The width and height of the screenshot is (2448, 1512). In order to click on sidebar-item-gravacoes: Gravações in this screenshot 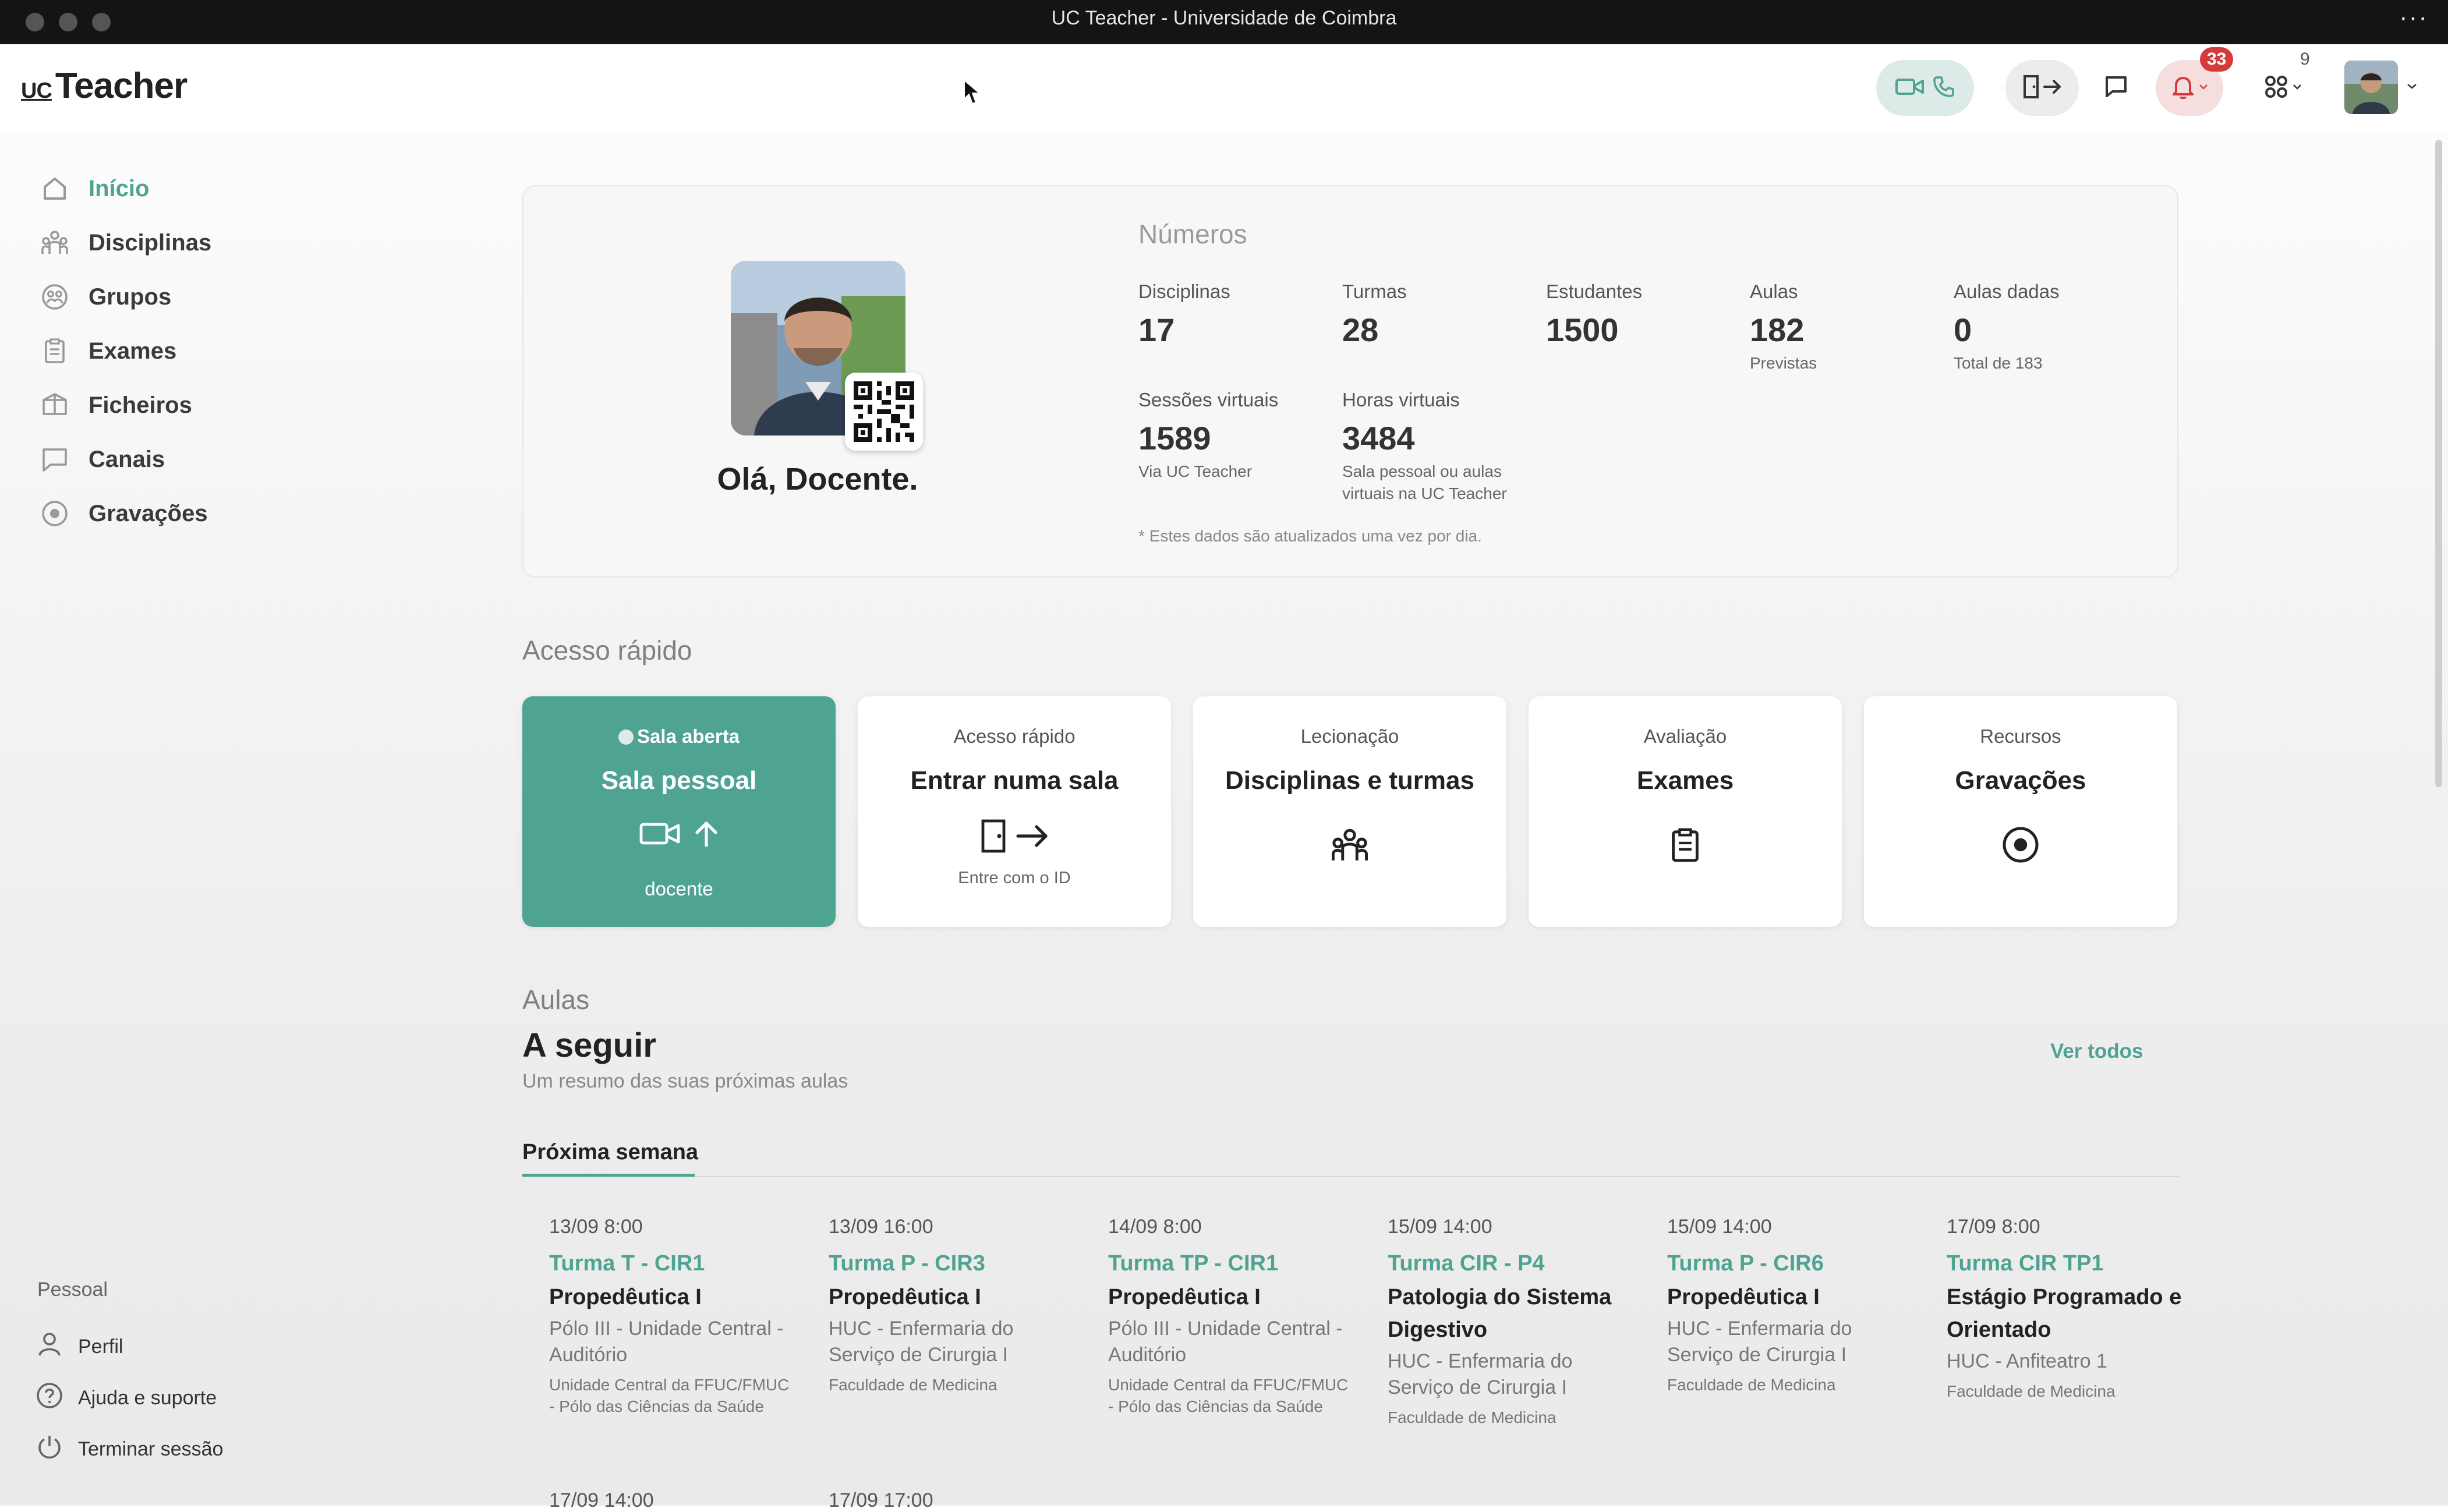, I will do `click(123, 513)`.